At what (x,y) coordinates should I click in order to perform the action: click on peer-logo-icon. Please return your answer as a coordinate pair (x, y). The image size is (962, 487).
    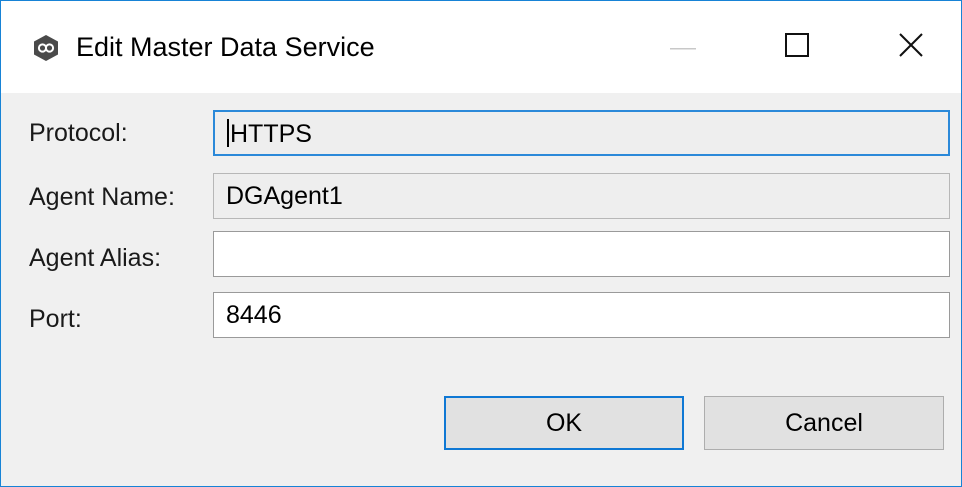
    Looking at the image, I should click on (46, 48).